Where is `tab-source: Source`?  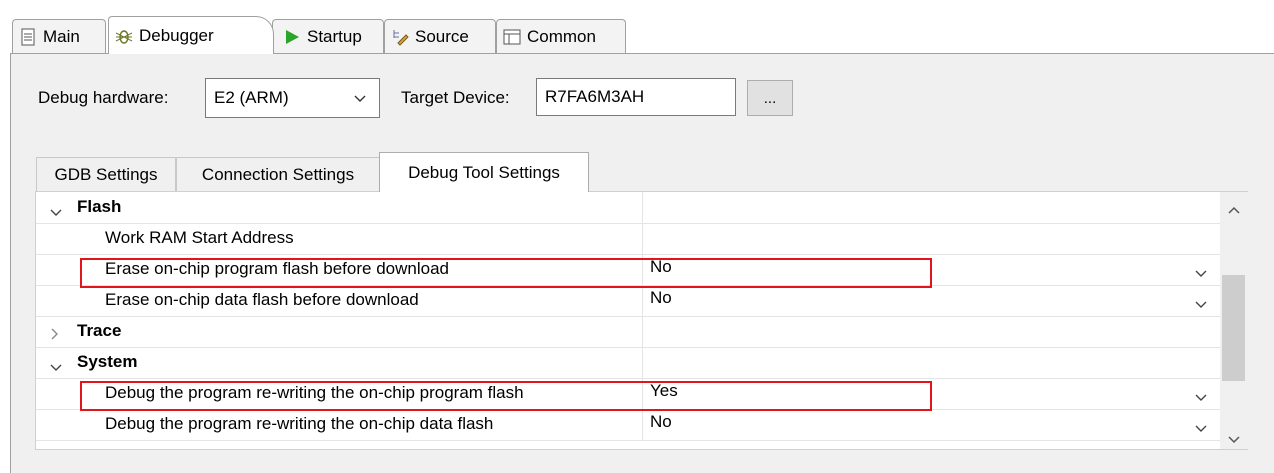
tab-source: Source is located at coordinates (440, 36).